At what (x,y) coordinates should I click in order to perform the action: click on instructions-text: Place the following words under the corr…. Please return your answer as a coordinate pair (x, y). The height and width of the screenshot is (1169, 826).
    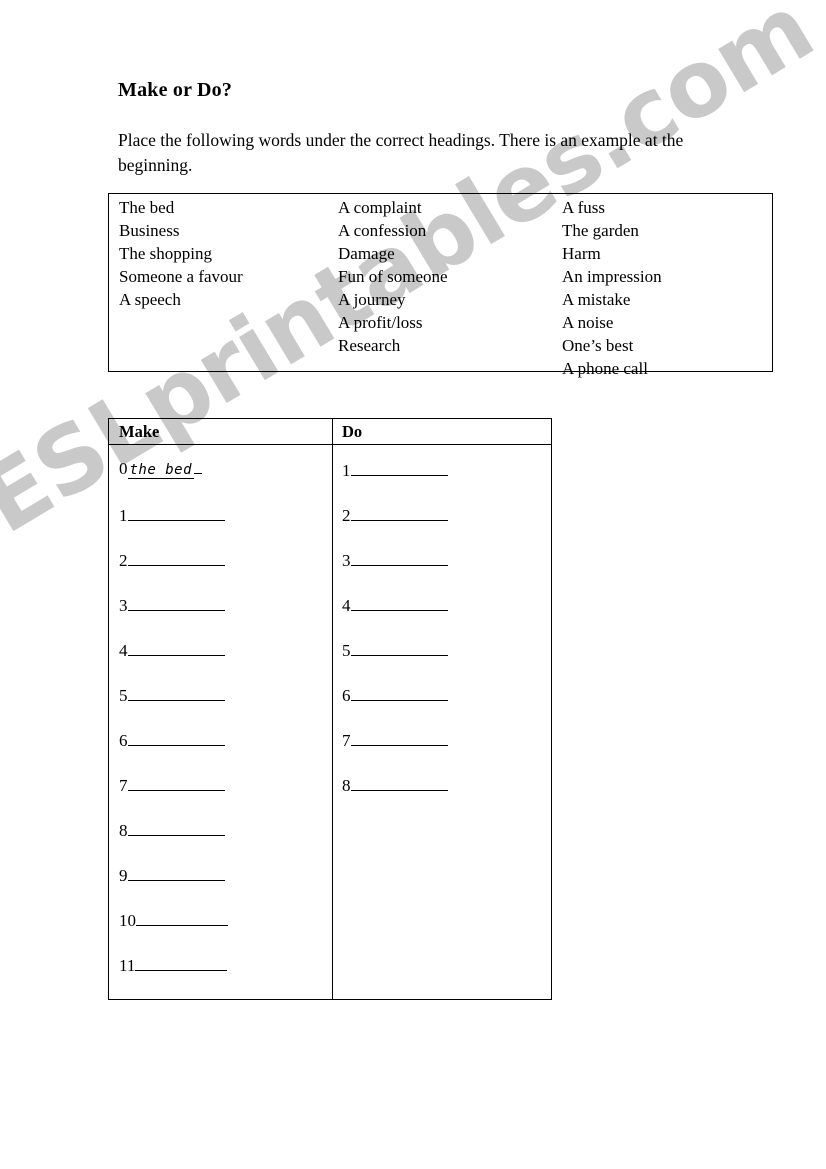
    Looking at the image, I should click on (401, 152).